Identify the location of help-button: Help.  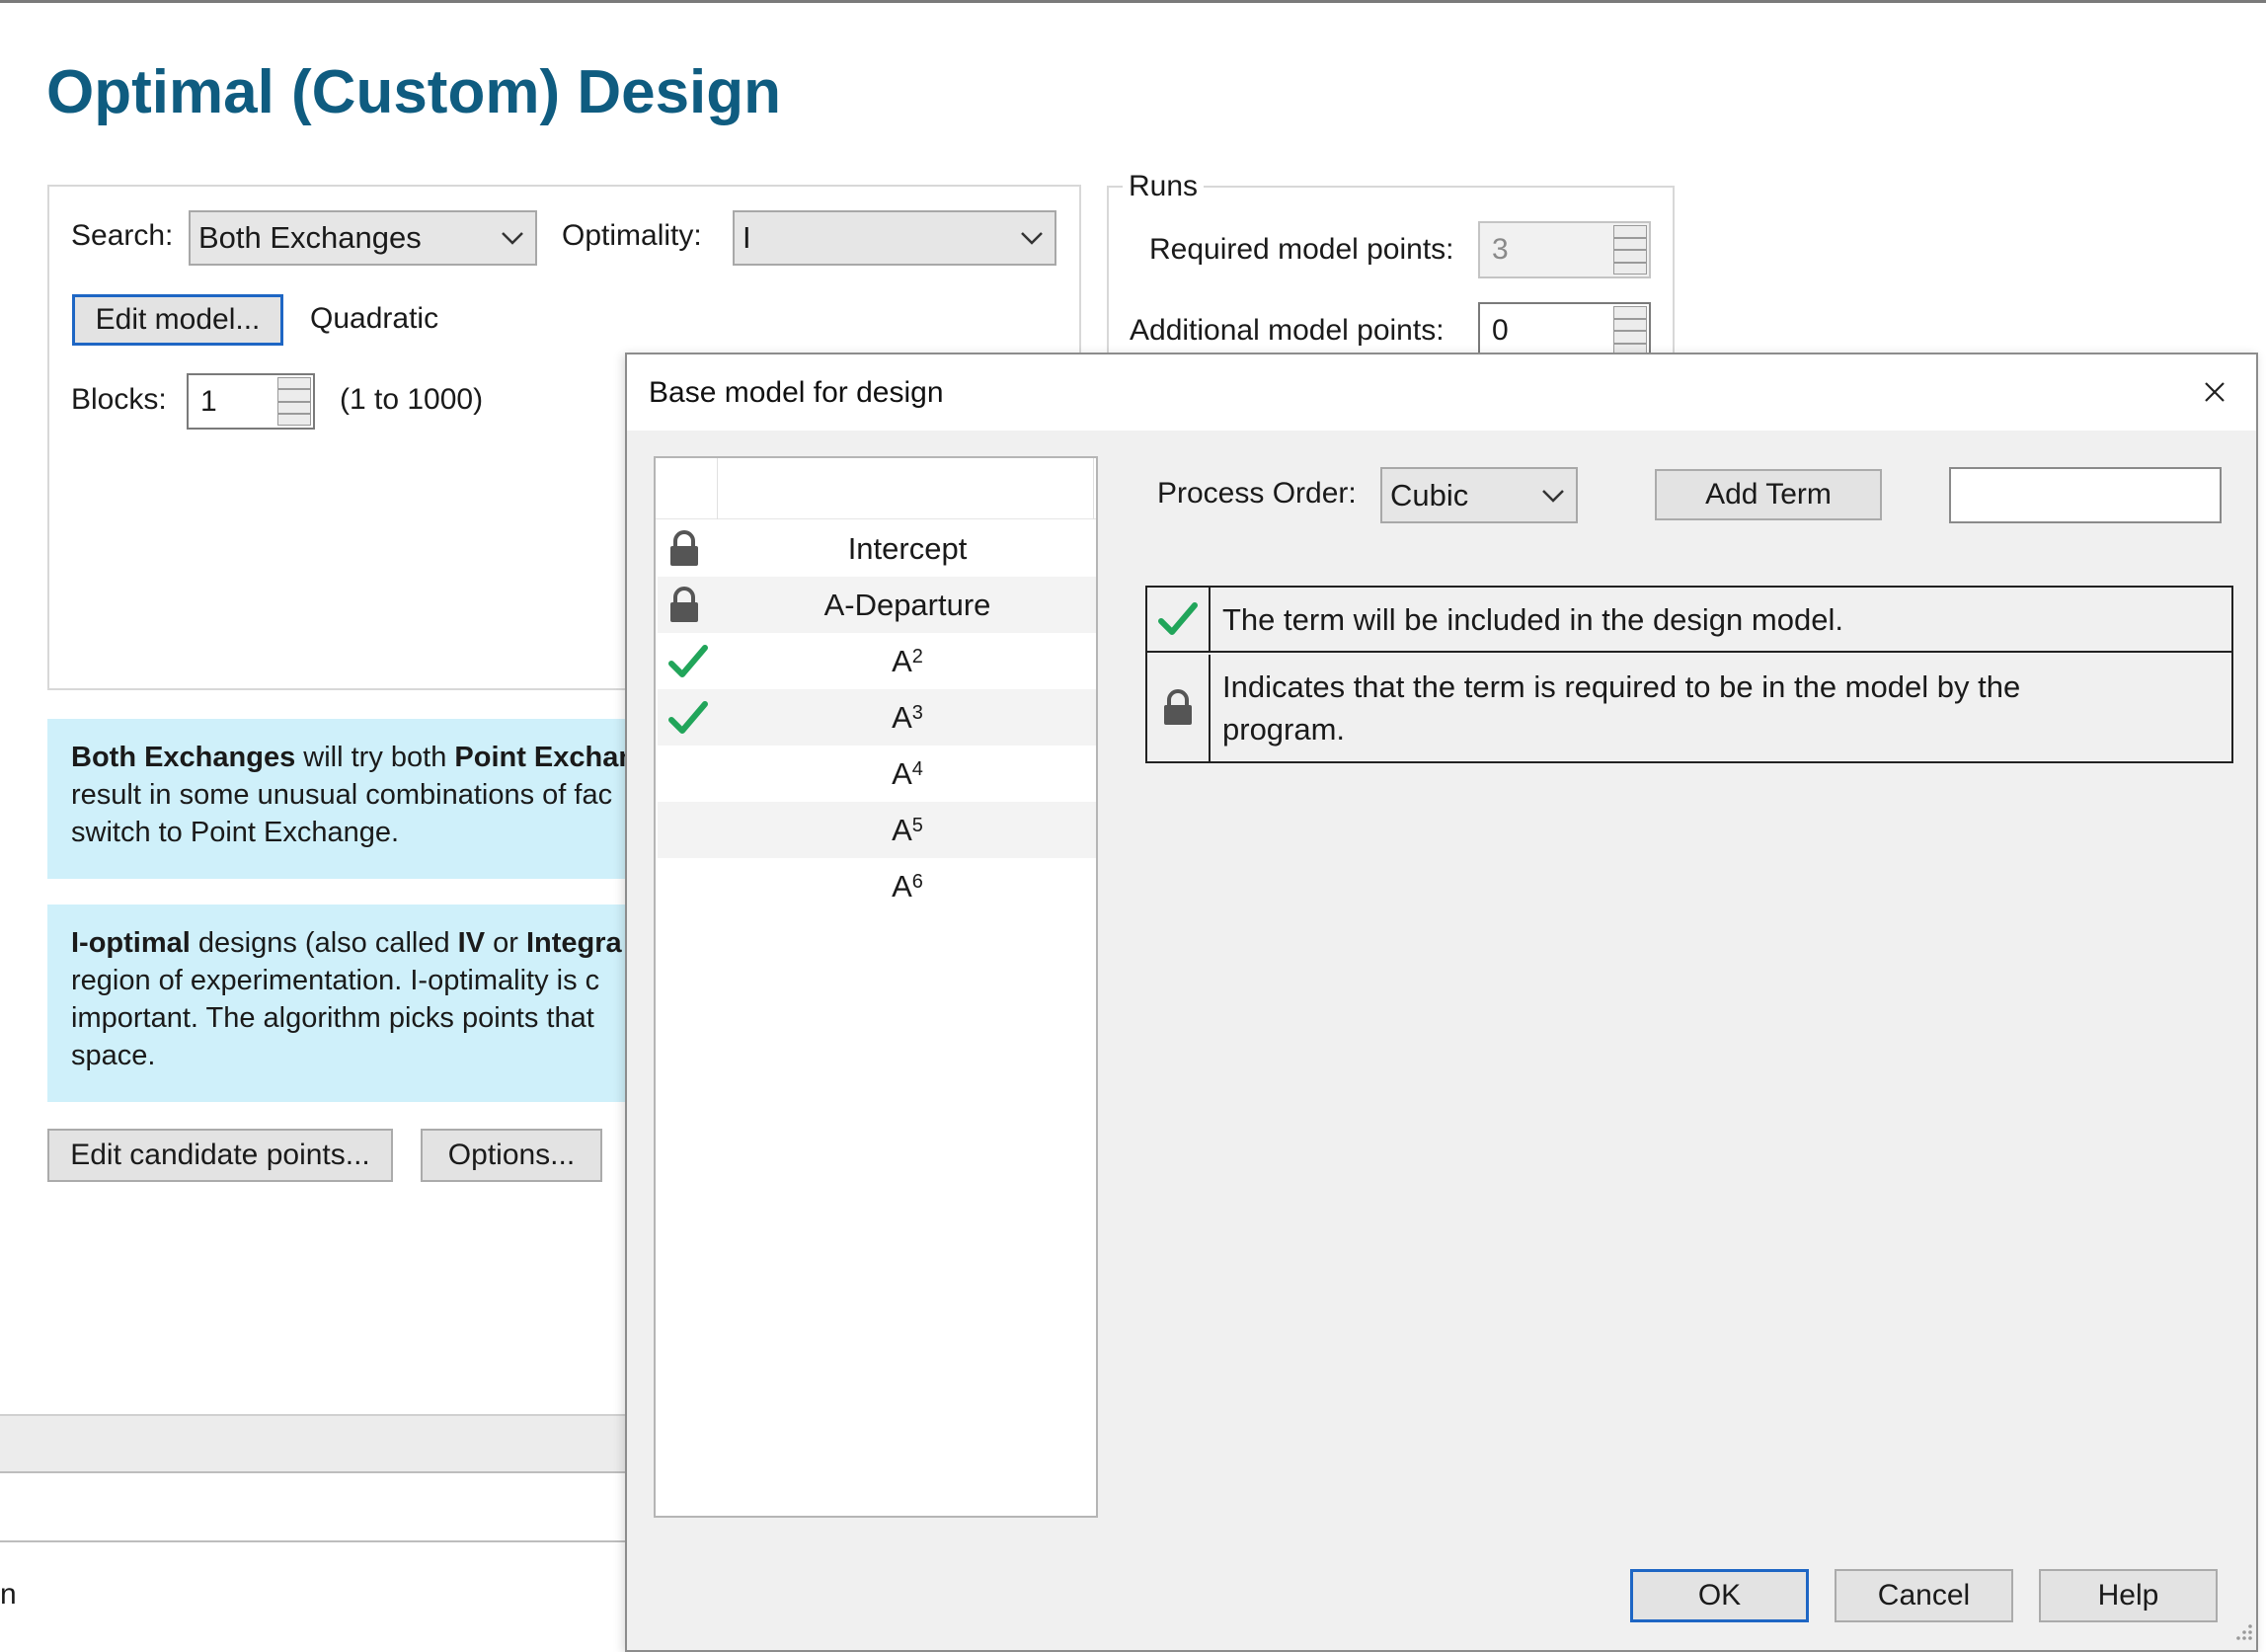
(2128, 1595).